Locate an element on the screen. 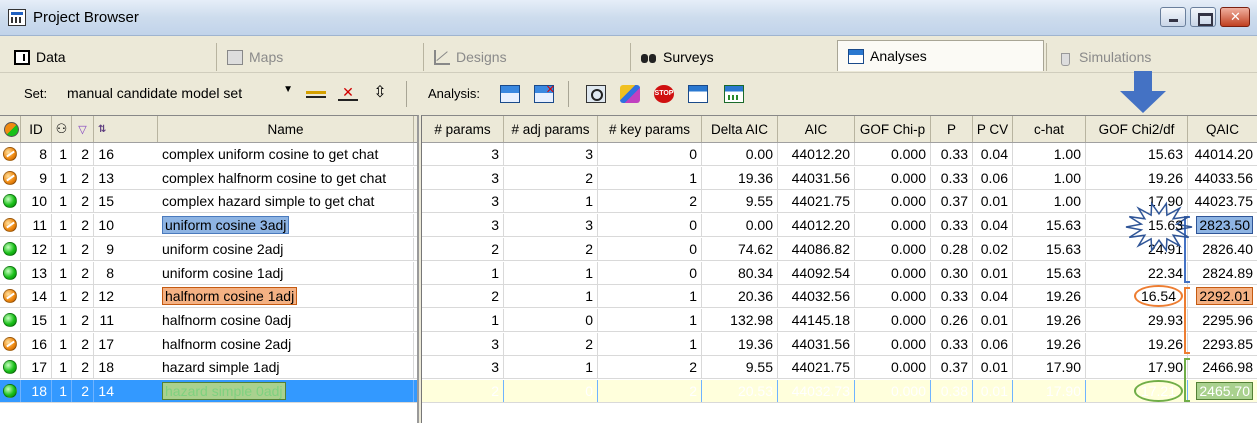  stop-icon: STOP is located at coordinates (664, 94).